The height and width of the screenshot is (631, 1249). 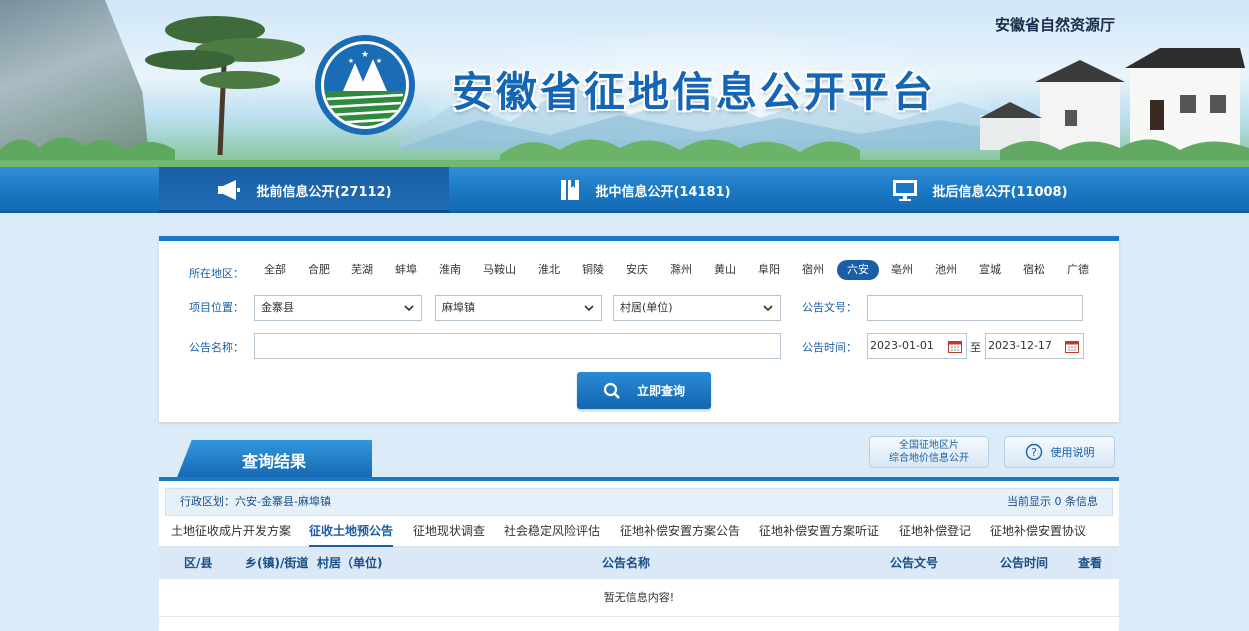 I want to click on national-land-price-line1: 全国征地区片, so click(x=929, y=445).